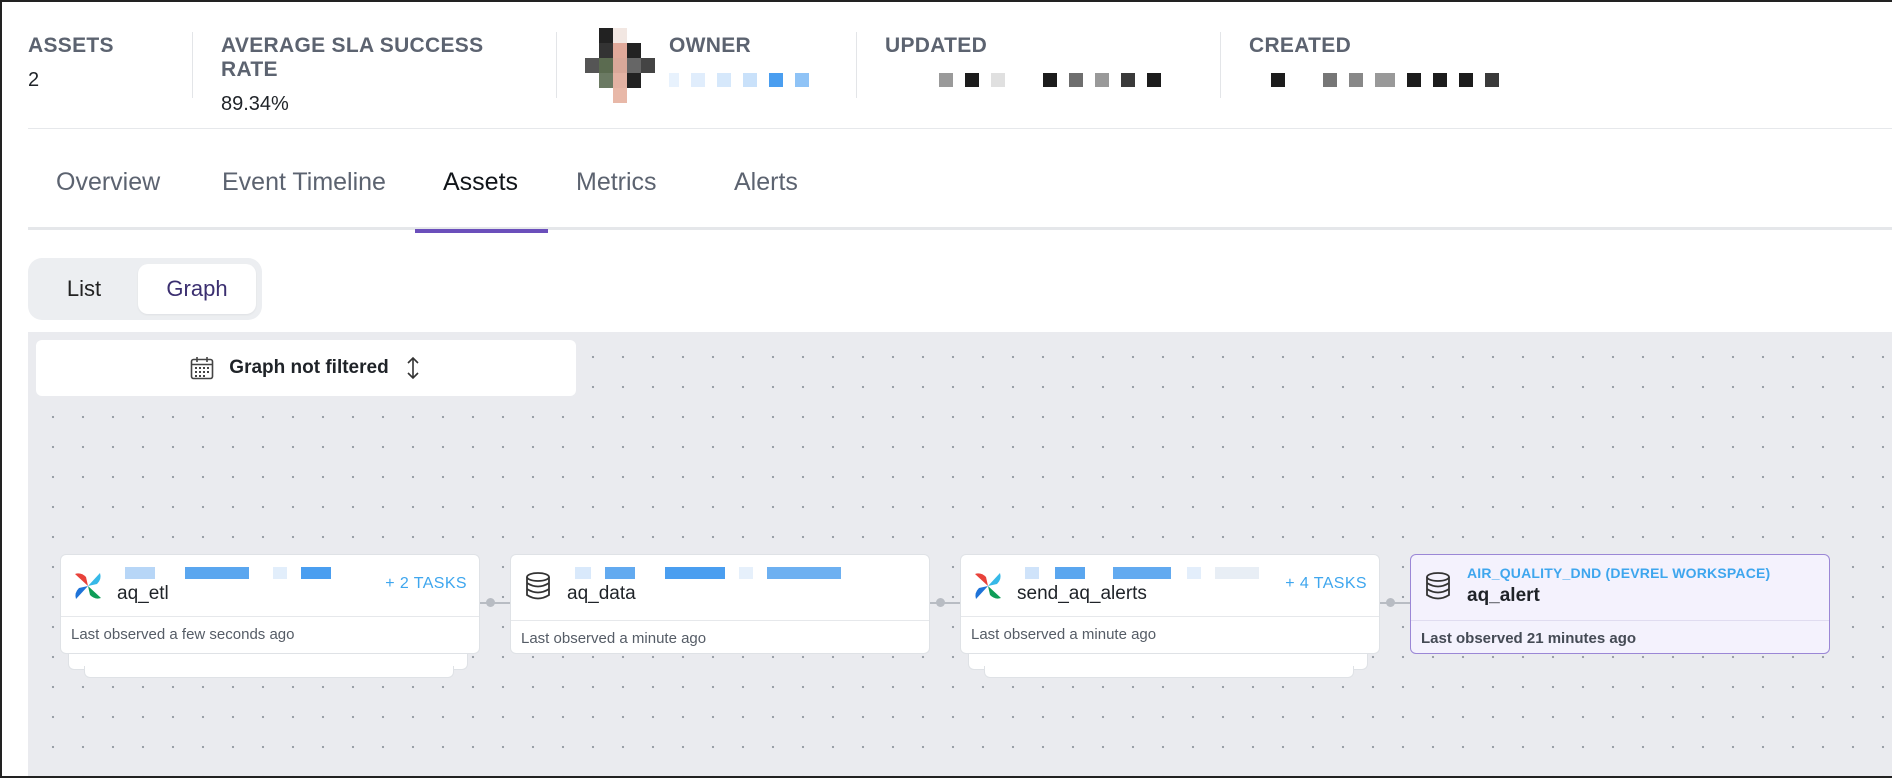 This screenshot has height=778, width=1892. I want to click on stat-updated-label: UPDATED, so click(936, 45).